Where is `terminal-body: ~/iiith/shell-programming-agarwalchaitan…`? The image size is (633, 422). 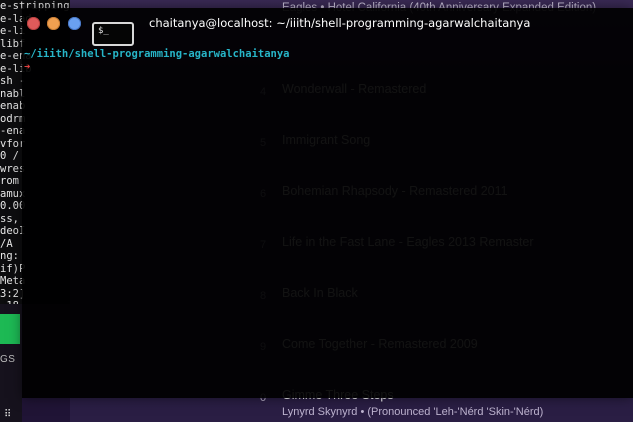
terminal-body: ~/iiith/shell-programming-agarwalchaitan… is located at coordinates (327, 61).